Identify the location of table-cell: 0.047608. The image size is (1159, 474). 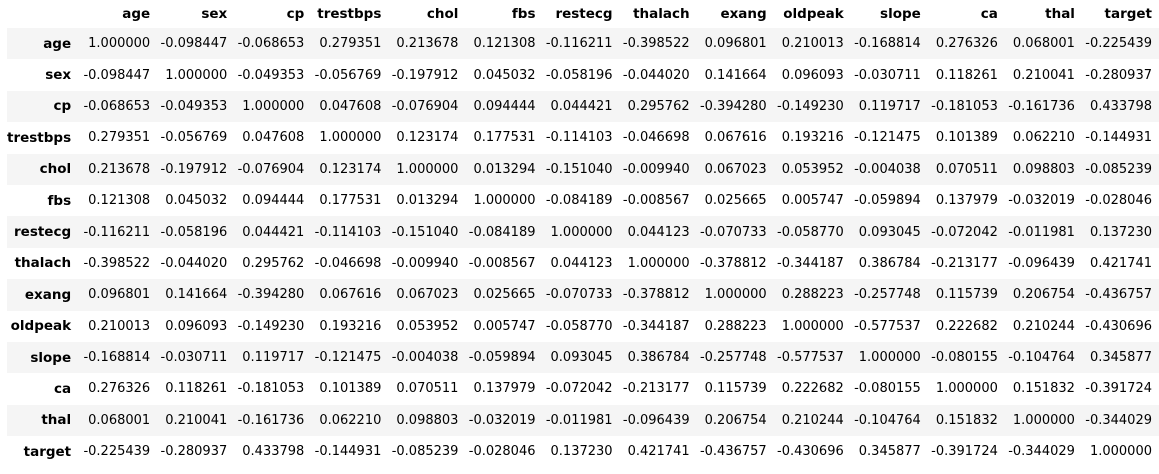
(350, 106).